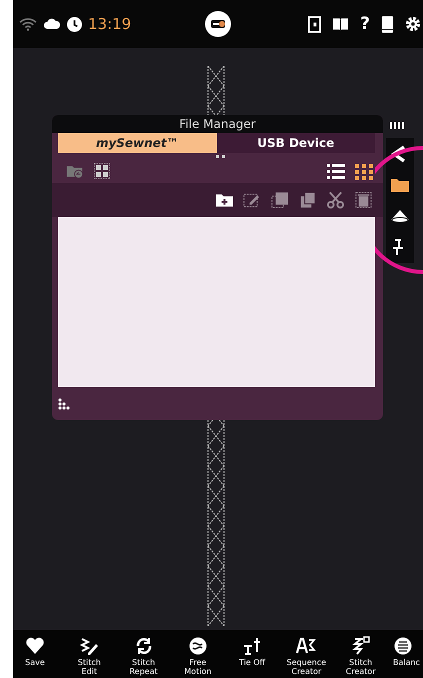  What do you see at coordinates (387, 24) in the screenshot?
I see `tablet-icon` at bounding box center [387, 24].